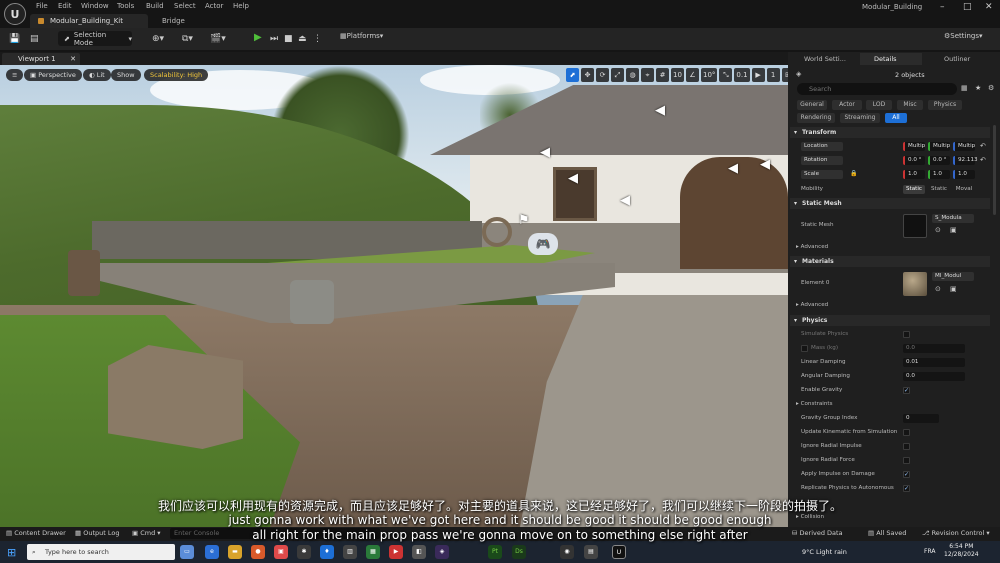 The height and width of the screenshot is (563, 1000). I want to click on skip-icon: ⏭, so click(274, 39).